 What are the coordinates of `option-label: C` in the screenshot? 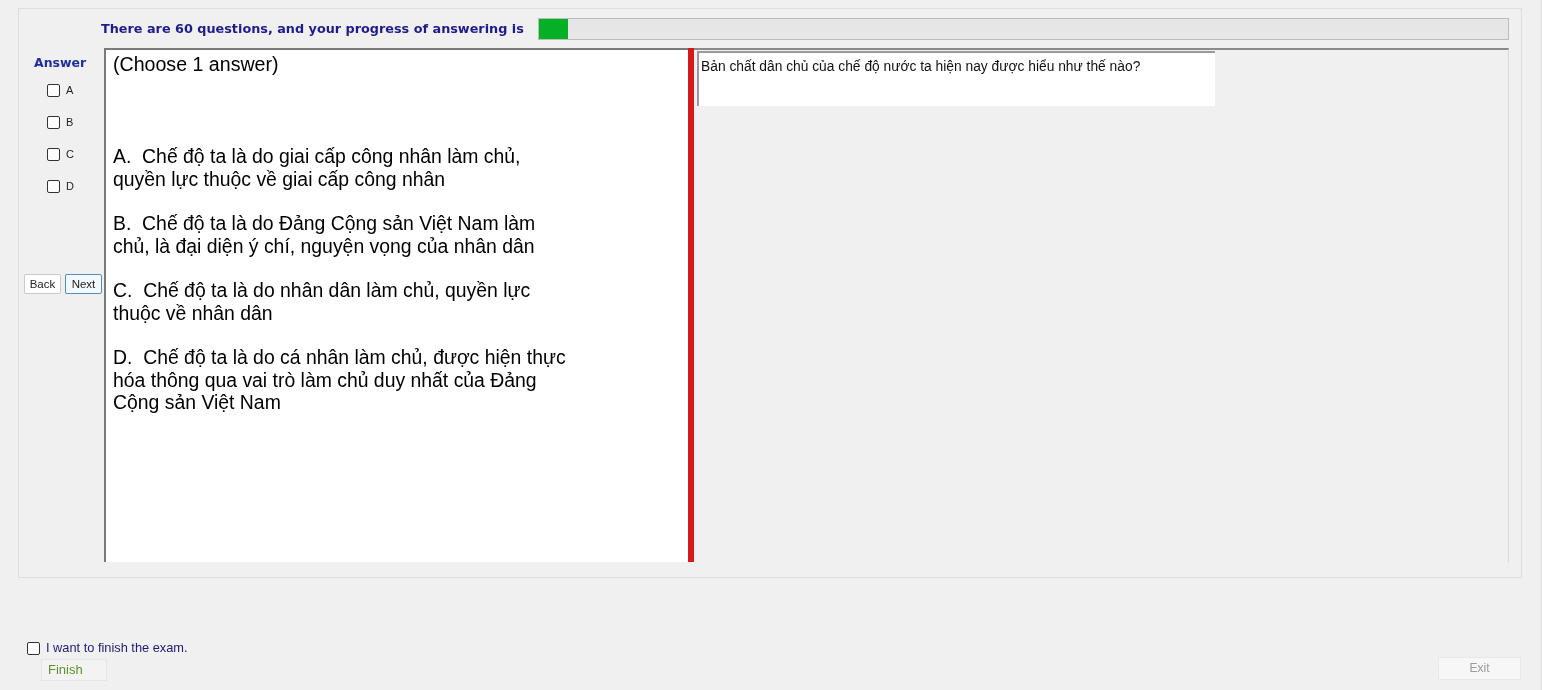 It's located at (70, 154).